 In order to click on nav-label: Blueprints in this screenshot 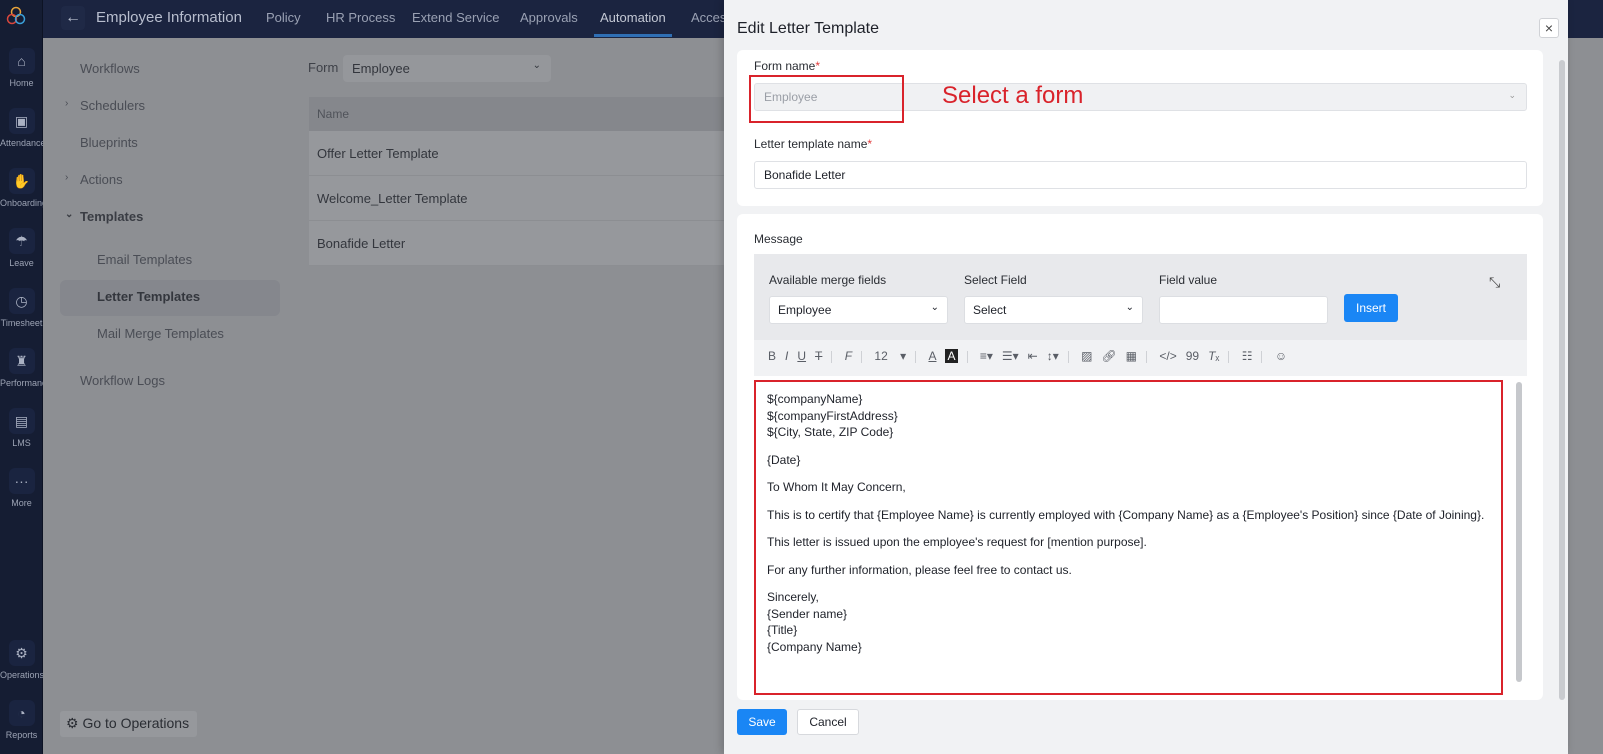, I will do `click(109, 142)`.